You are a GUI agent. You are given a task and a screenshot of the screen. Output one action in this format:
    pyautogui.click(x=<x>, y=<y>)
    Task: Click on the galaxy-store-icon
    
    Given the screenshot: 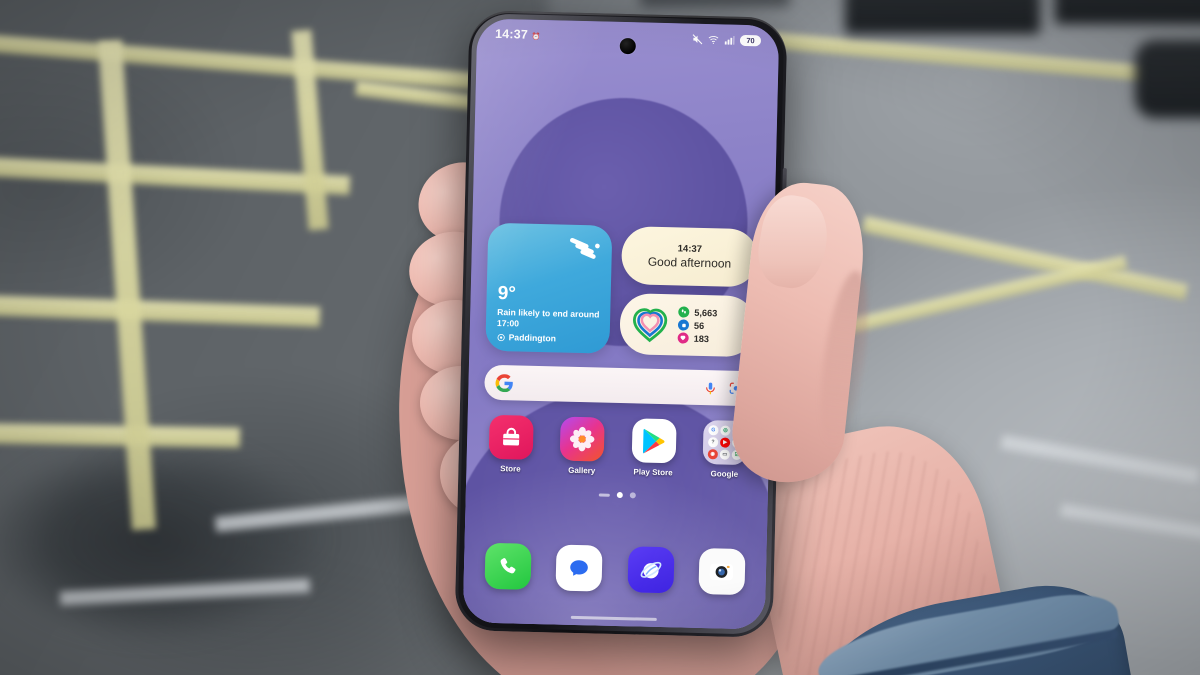 What is the action you would take?
    pyautogui.click(x=511, y=437)
    